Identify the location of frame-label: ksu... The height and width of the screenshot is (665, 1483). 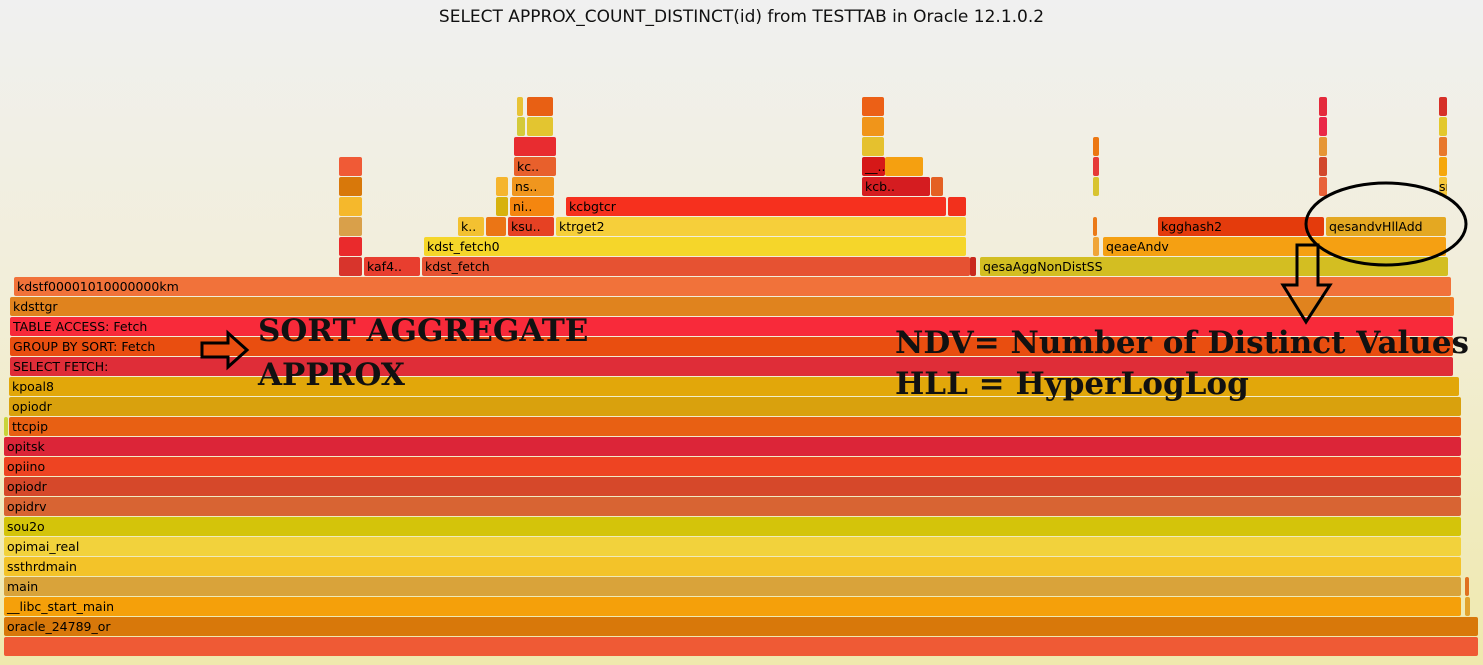
(526, 226).